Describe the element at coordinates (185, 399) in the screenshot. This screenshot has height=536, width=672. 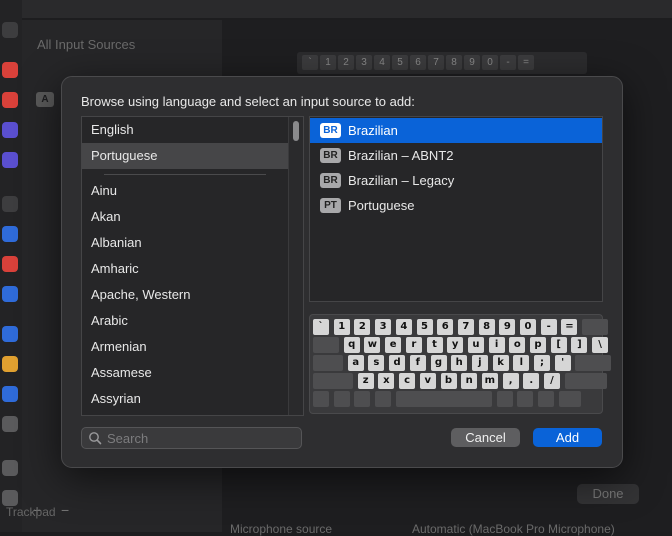
I see `language-item: Assyrian` at that location.